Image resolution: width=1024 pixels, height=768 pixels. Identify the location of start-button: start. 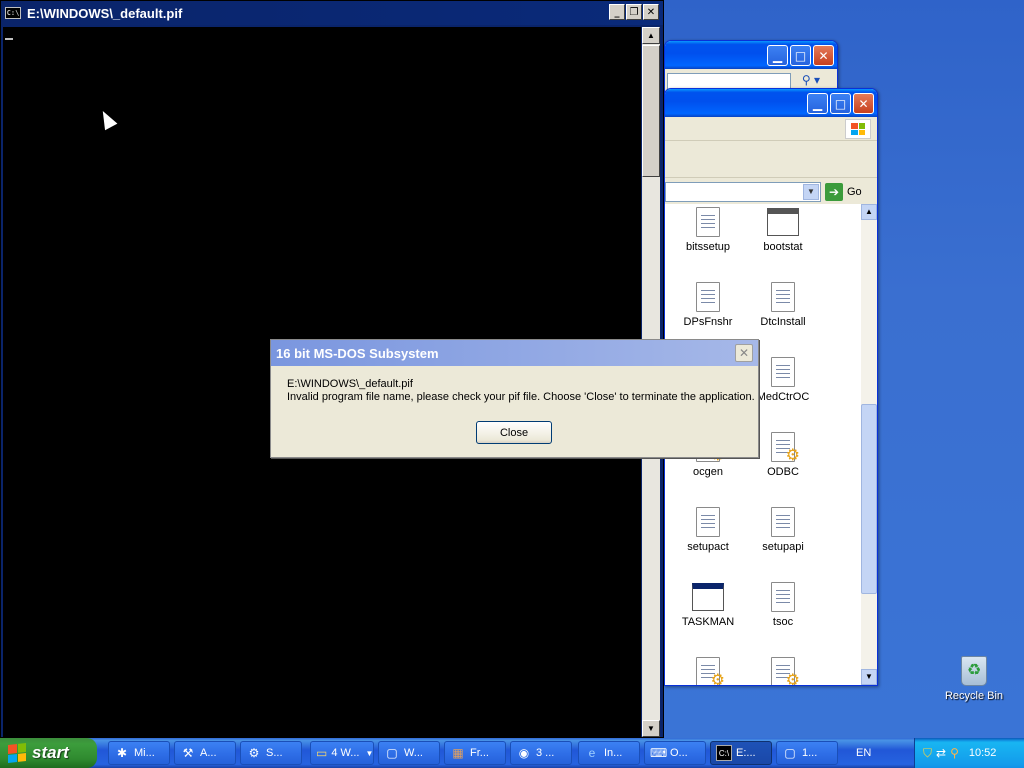
(48, 753).